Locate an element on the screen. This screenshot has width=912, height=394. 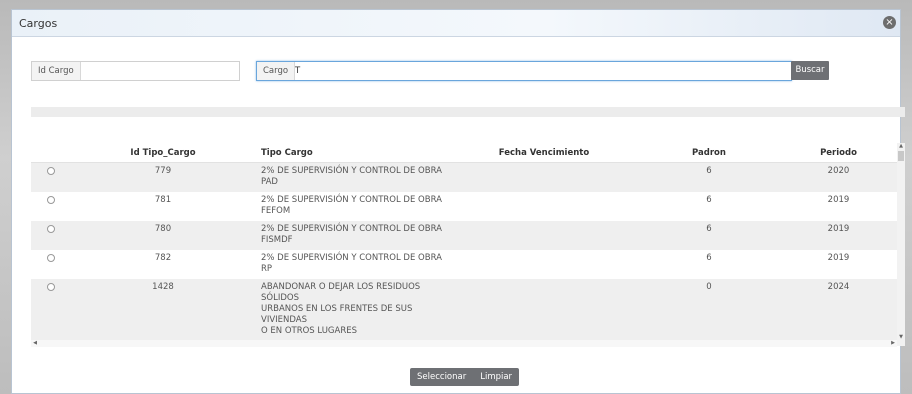
tipo-cargo-line: FISMDF is located at coordinates (277, 240).